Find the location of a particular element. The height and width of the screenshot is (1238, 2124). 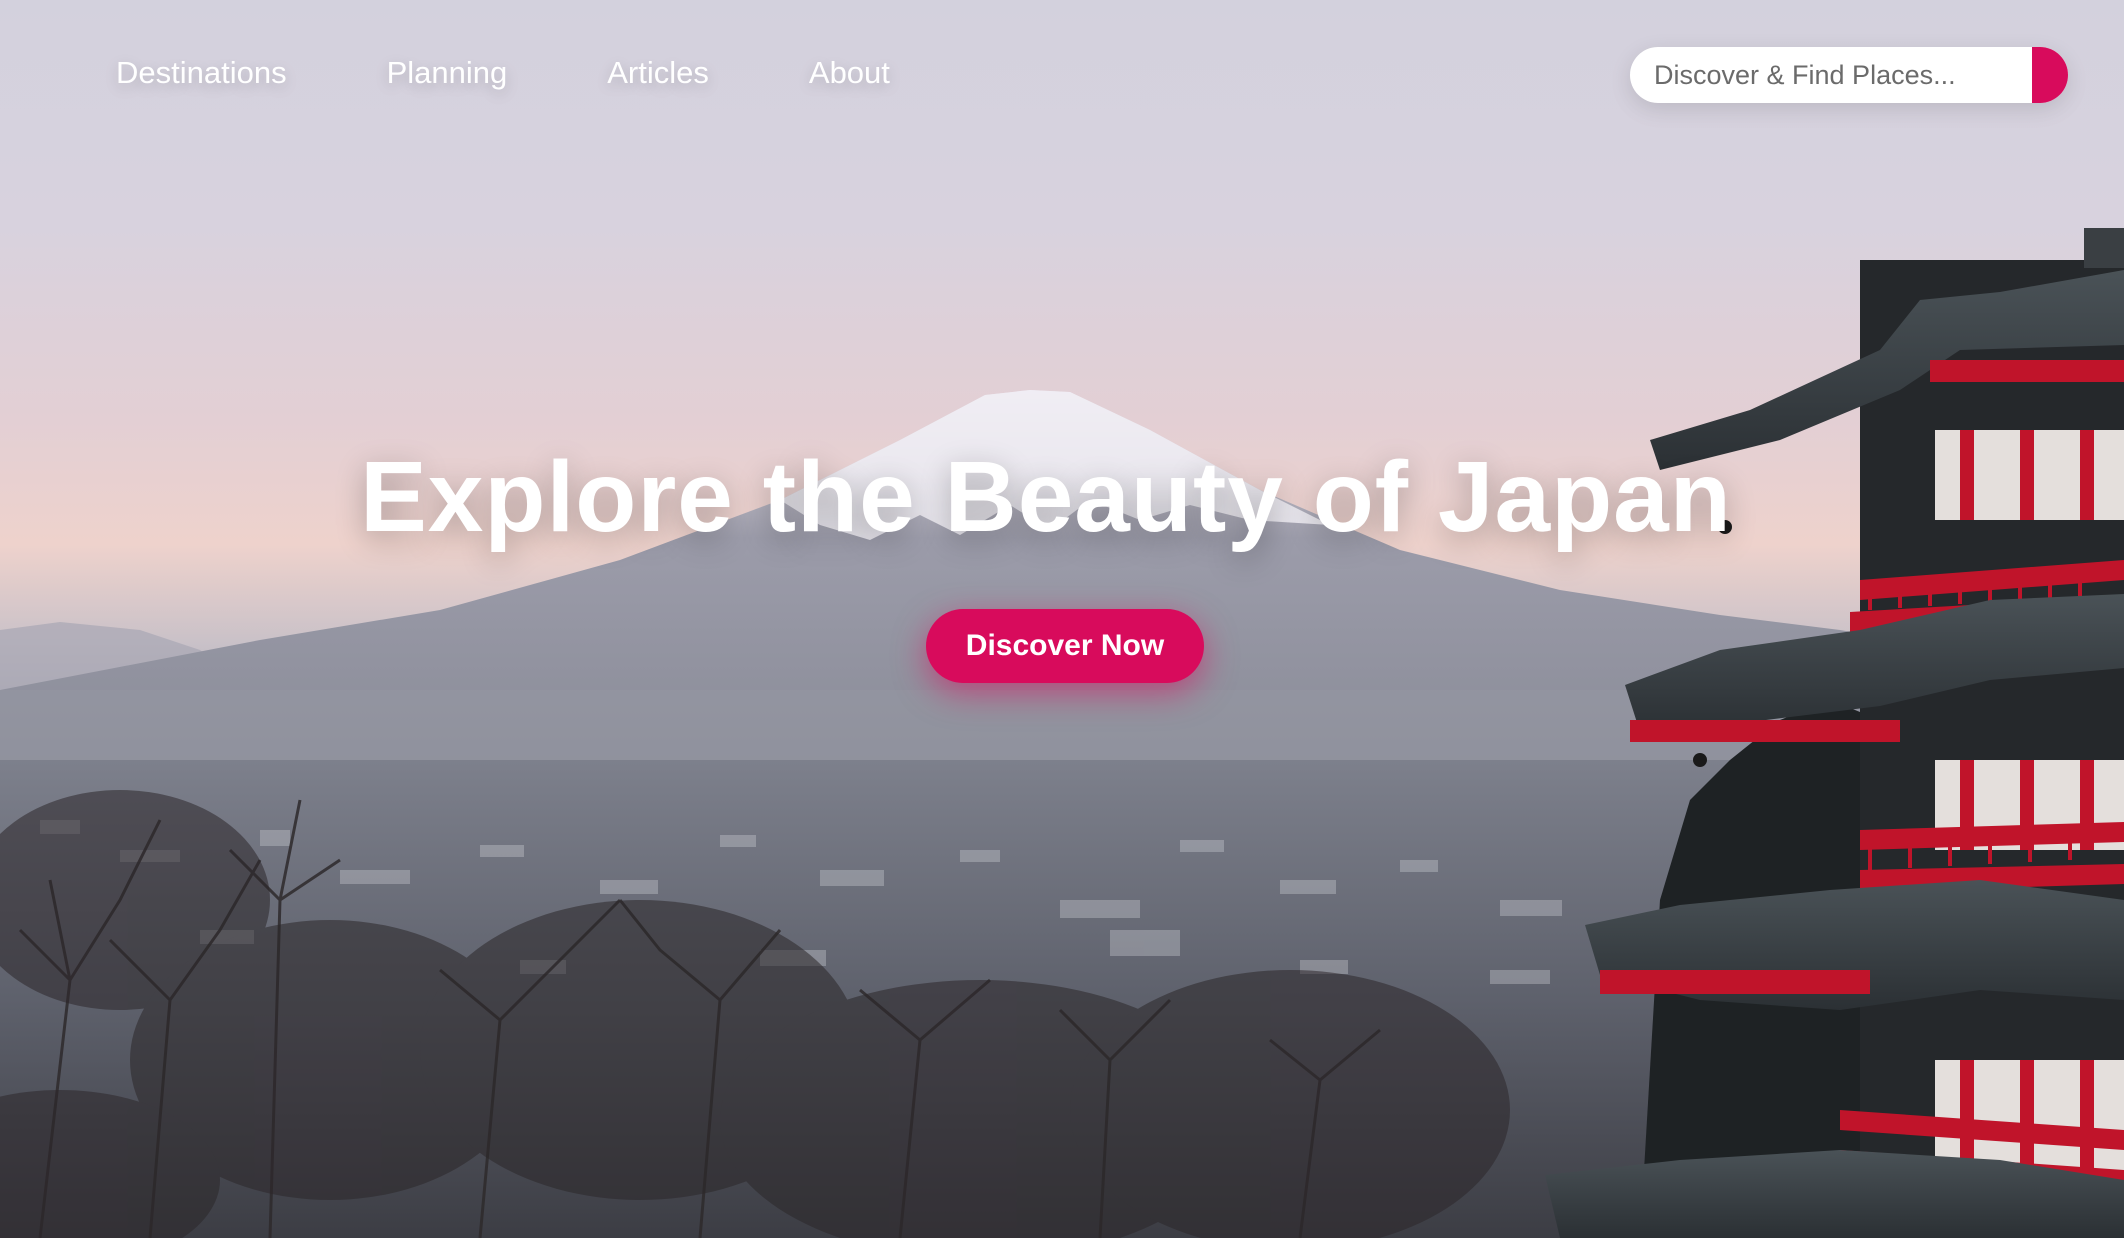

nav-link-about: About is located at coordinates (849, 73).